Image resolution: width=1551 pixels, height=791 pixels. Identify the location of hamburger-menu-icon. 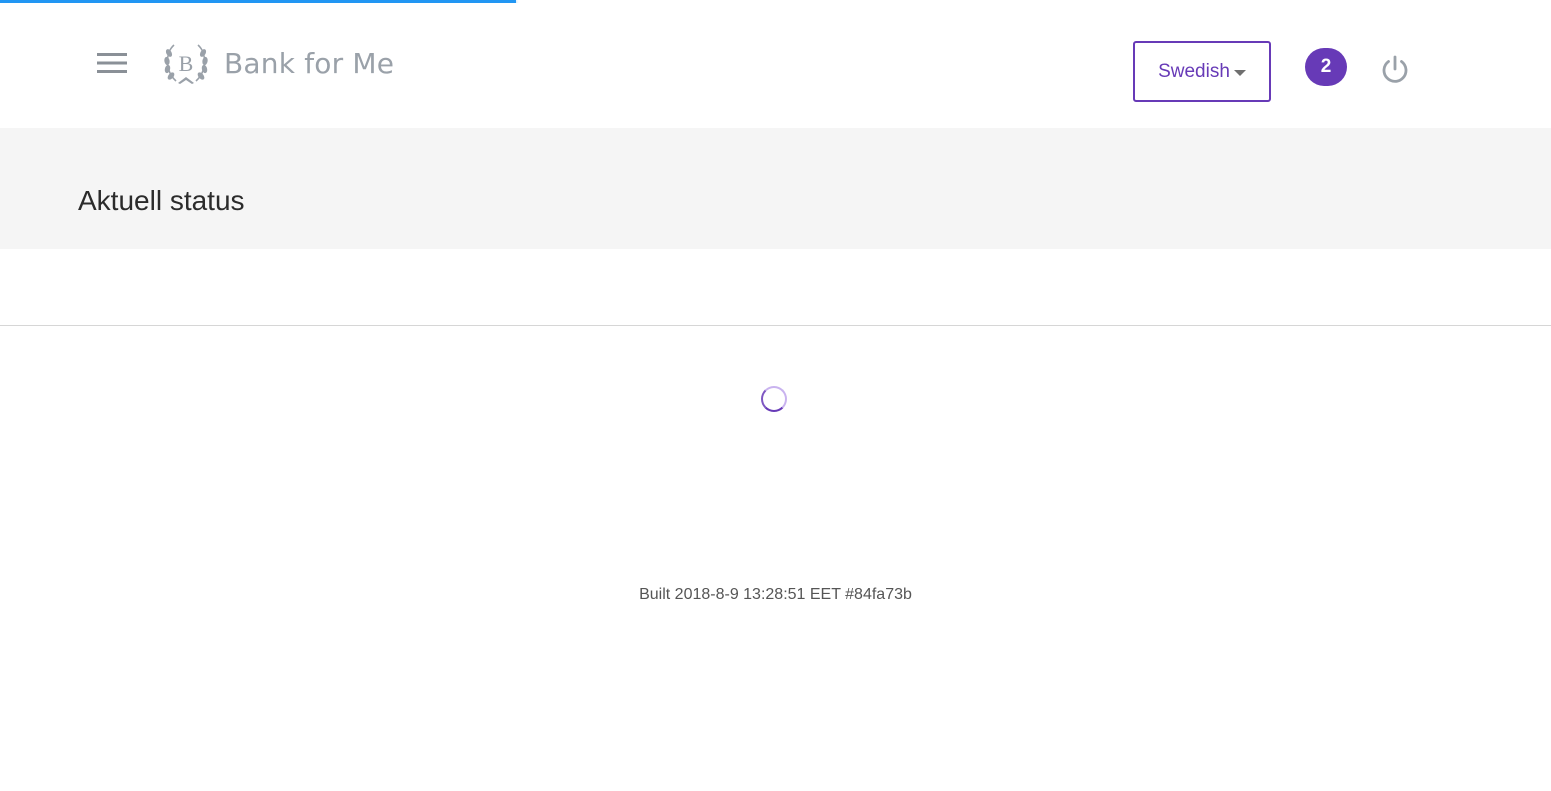
(112, 63).